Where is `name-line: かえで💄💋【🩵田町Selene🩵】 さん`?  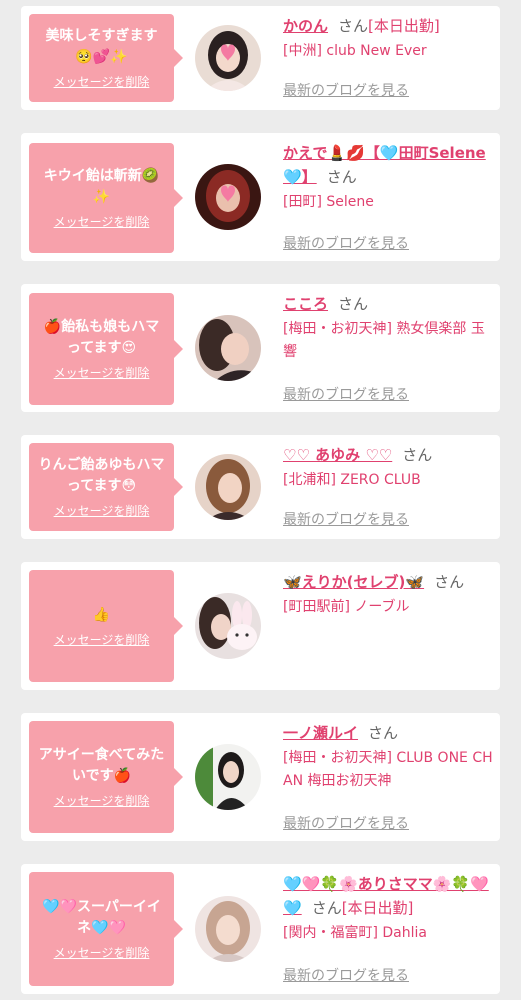 name-line: かえで💄💋【🩵田町Selene🩵】 さん is located at coordinates (389, 165).